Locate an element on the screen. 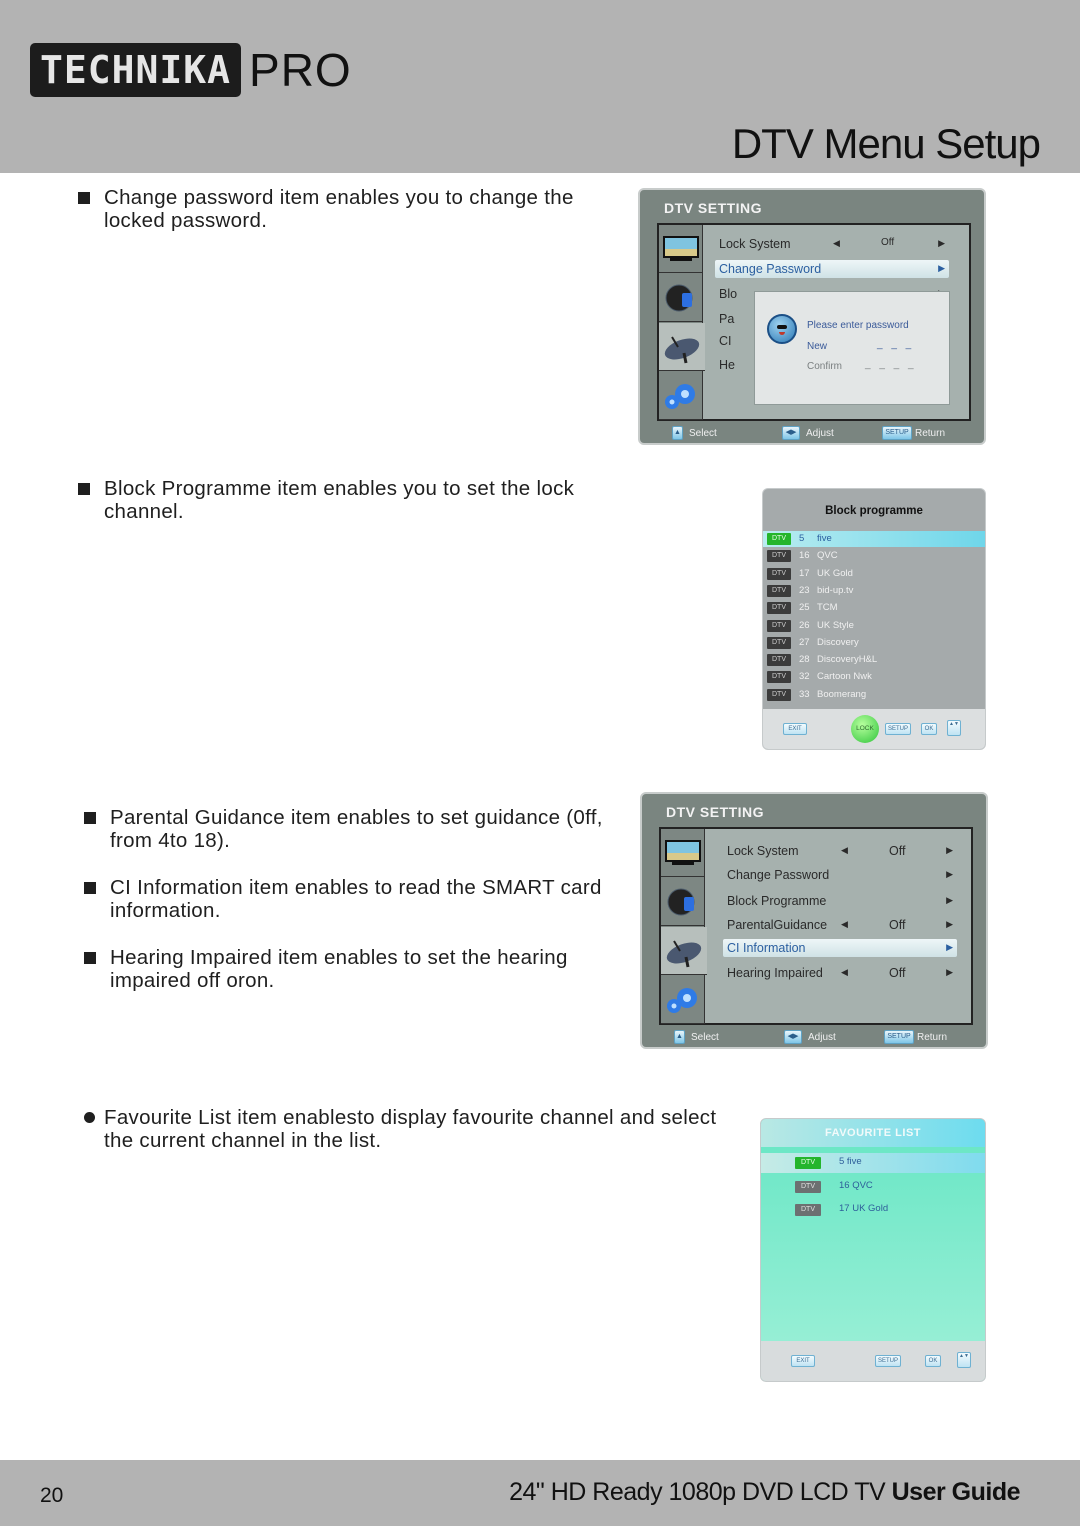  panel-footer: EXIT LOCK SETUP OK ▲▼ is located at coordinates (874, 729).